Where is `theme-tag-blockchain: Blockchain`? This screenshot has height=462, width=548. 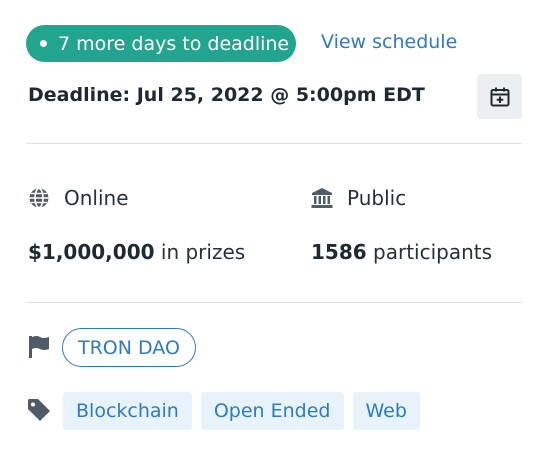 theme-tag-blockchain: Blockchain is located at coordinates (127, 411).